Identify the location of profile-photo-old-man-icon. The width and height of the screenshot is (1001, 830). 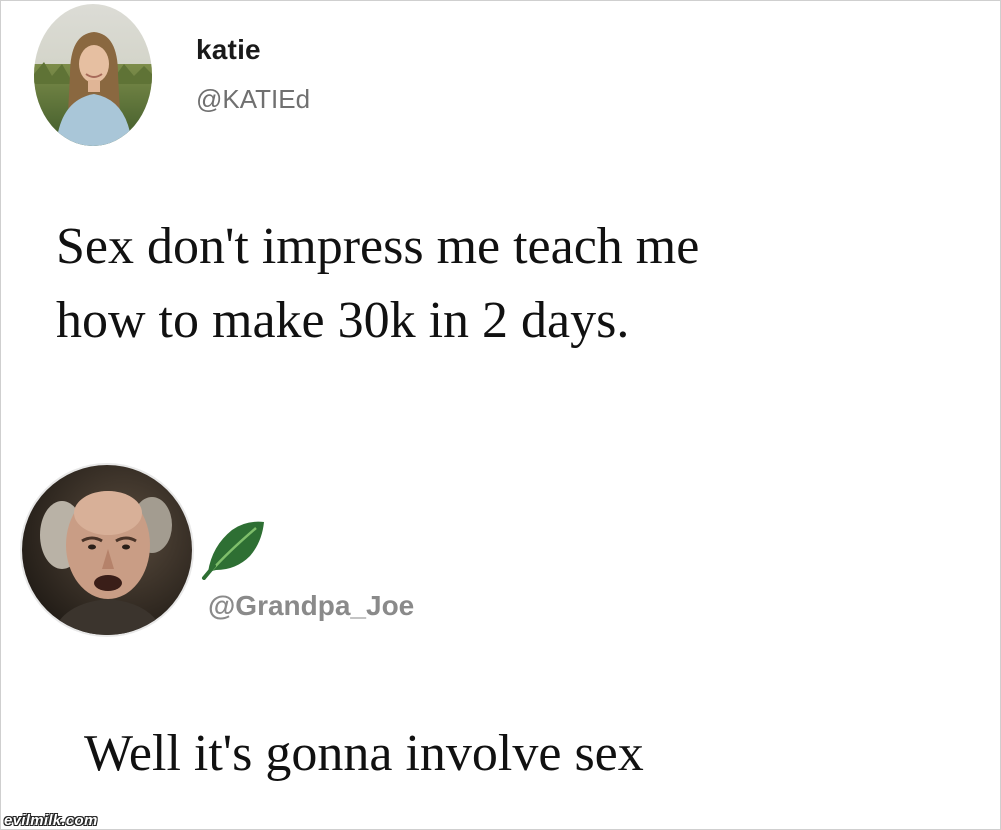
(107, 550).